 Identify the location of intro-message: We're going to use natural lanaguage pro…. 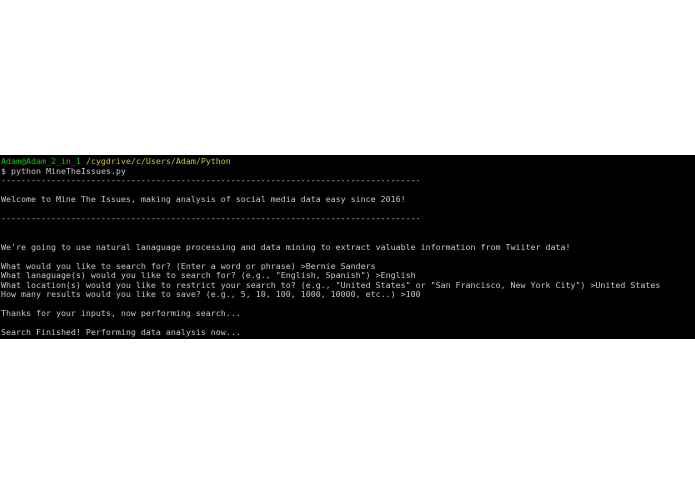
(286, 246).